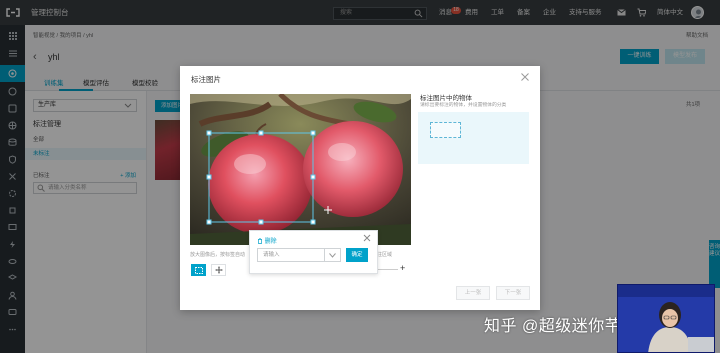 This screenshot has width=720, height=353. What do you see at coordinates (260, 241) in the screenshot?
I see `trash-icon` at bounding box center [260, 241].